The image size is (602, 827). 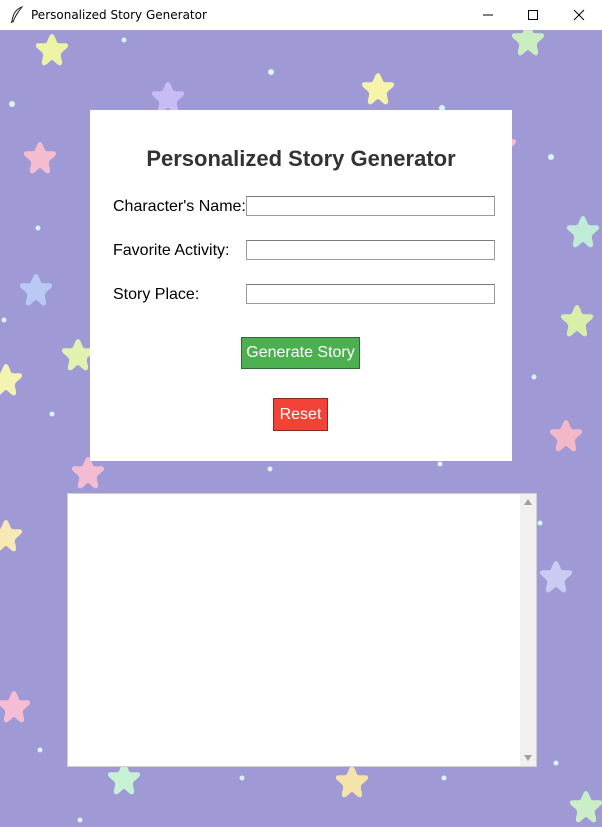 I want to click on reset-button: Reset, so click(x=300, y=414).